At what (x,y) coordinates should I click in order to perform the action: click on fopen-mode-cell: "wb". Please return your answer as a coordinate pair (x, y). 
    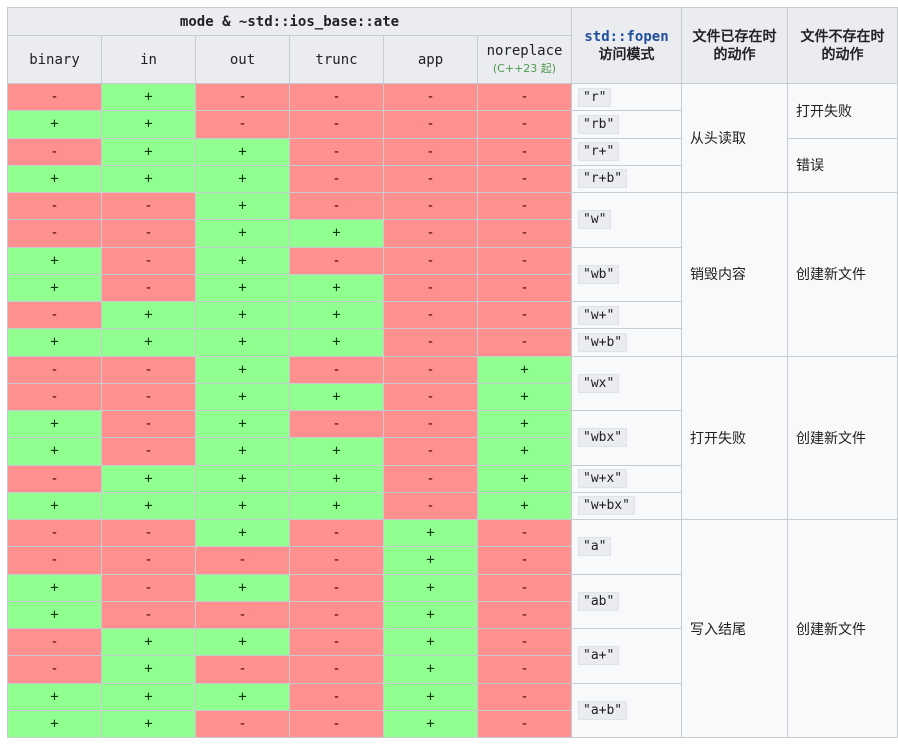
    Looking at the image, I should click on (627, 274).